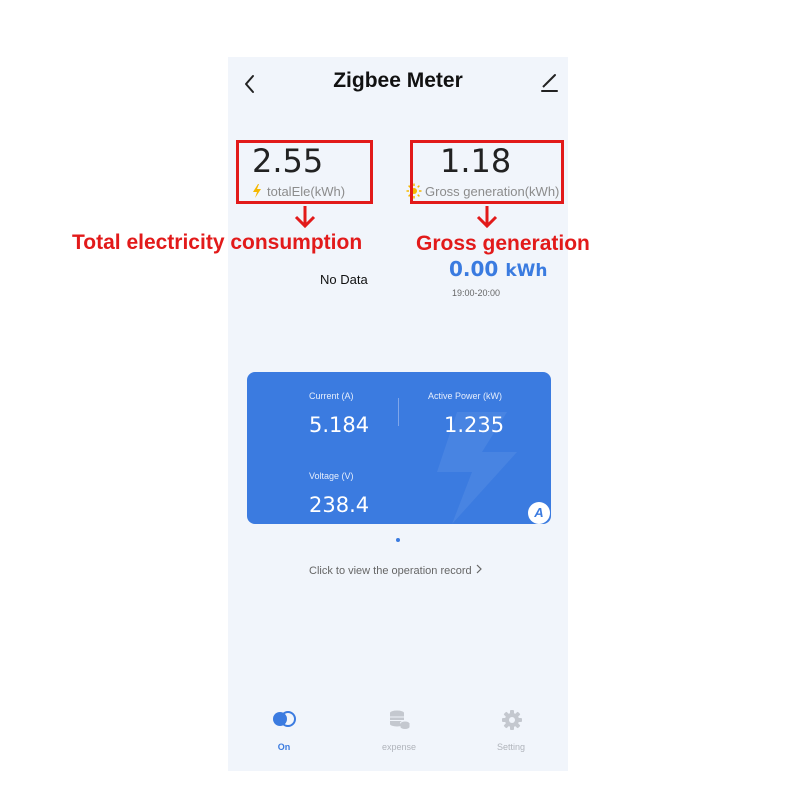 The image size is (800, 800). Describe the element at coordinates (465, 396) in the screenshot. I see `power-label: Active Power (kW)` at that location.